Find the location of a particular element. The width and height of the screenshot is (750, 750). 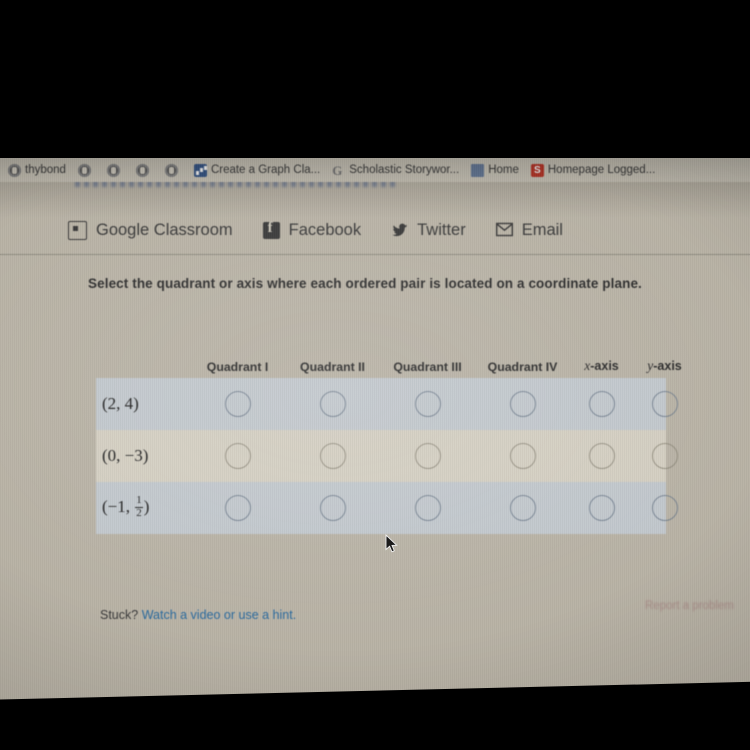

s-logo-icon: S is located at coordinates (537, 170).